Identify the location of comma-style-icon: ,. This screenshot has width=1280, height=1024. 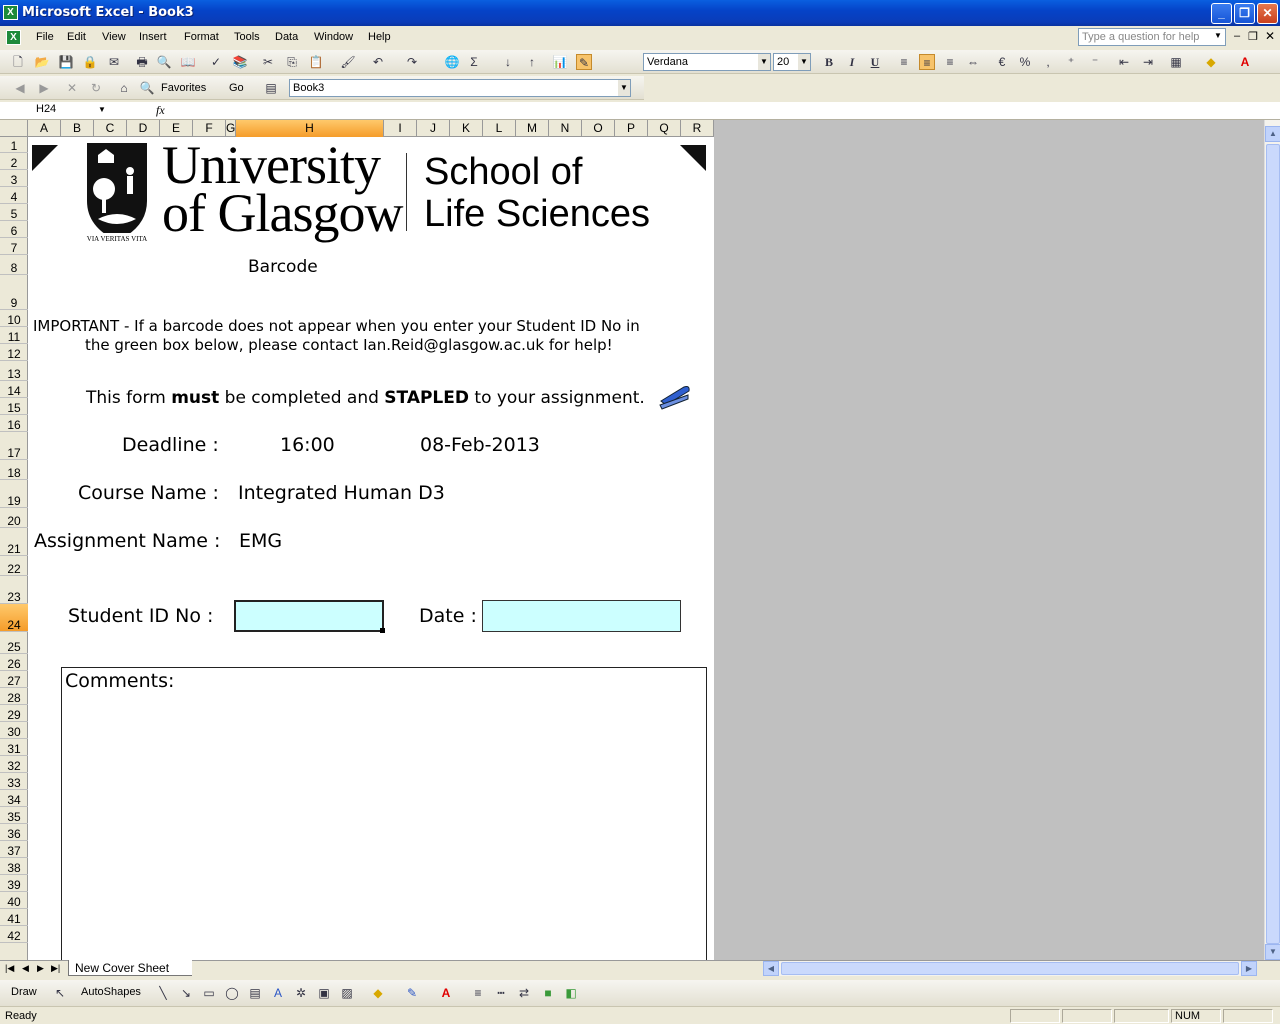
(1048, 62).